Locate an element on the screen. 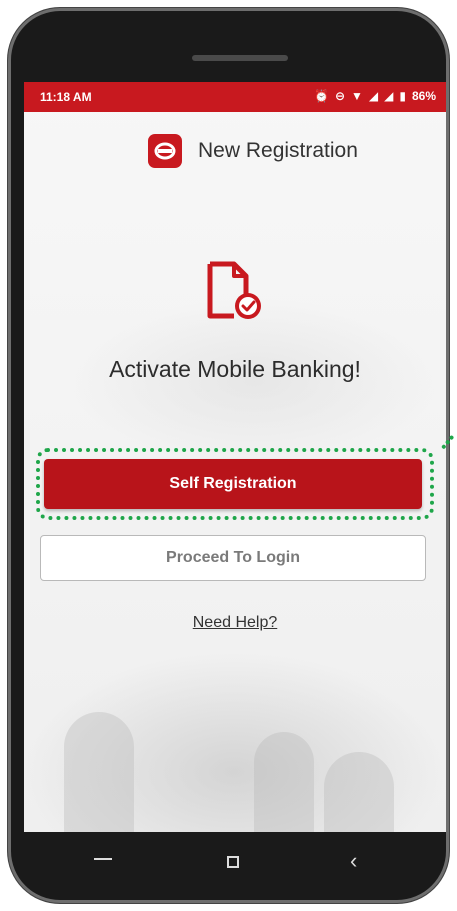  back-icon is located at coordinates (103, 859).